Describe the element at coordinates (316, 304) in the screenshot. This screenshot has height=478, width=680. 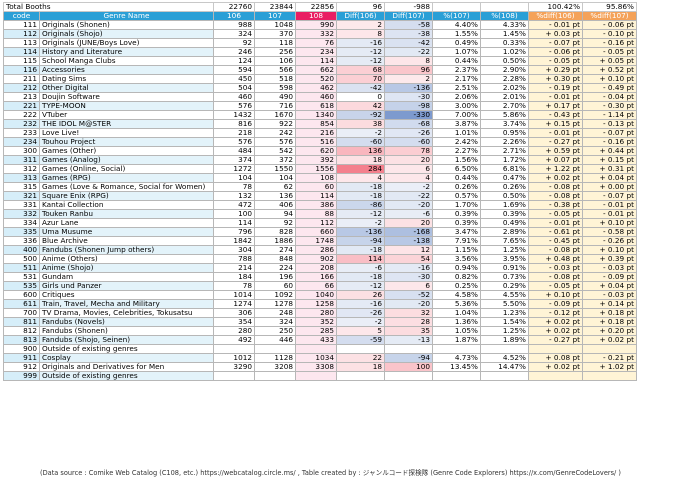
I see `cell-c108: 1258` at that location.